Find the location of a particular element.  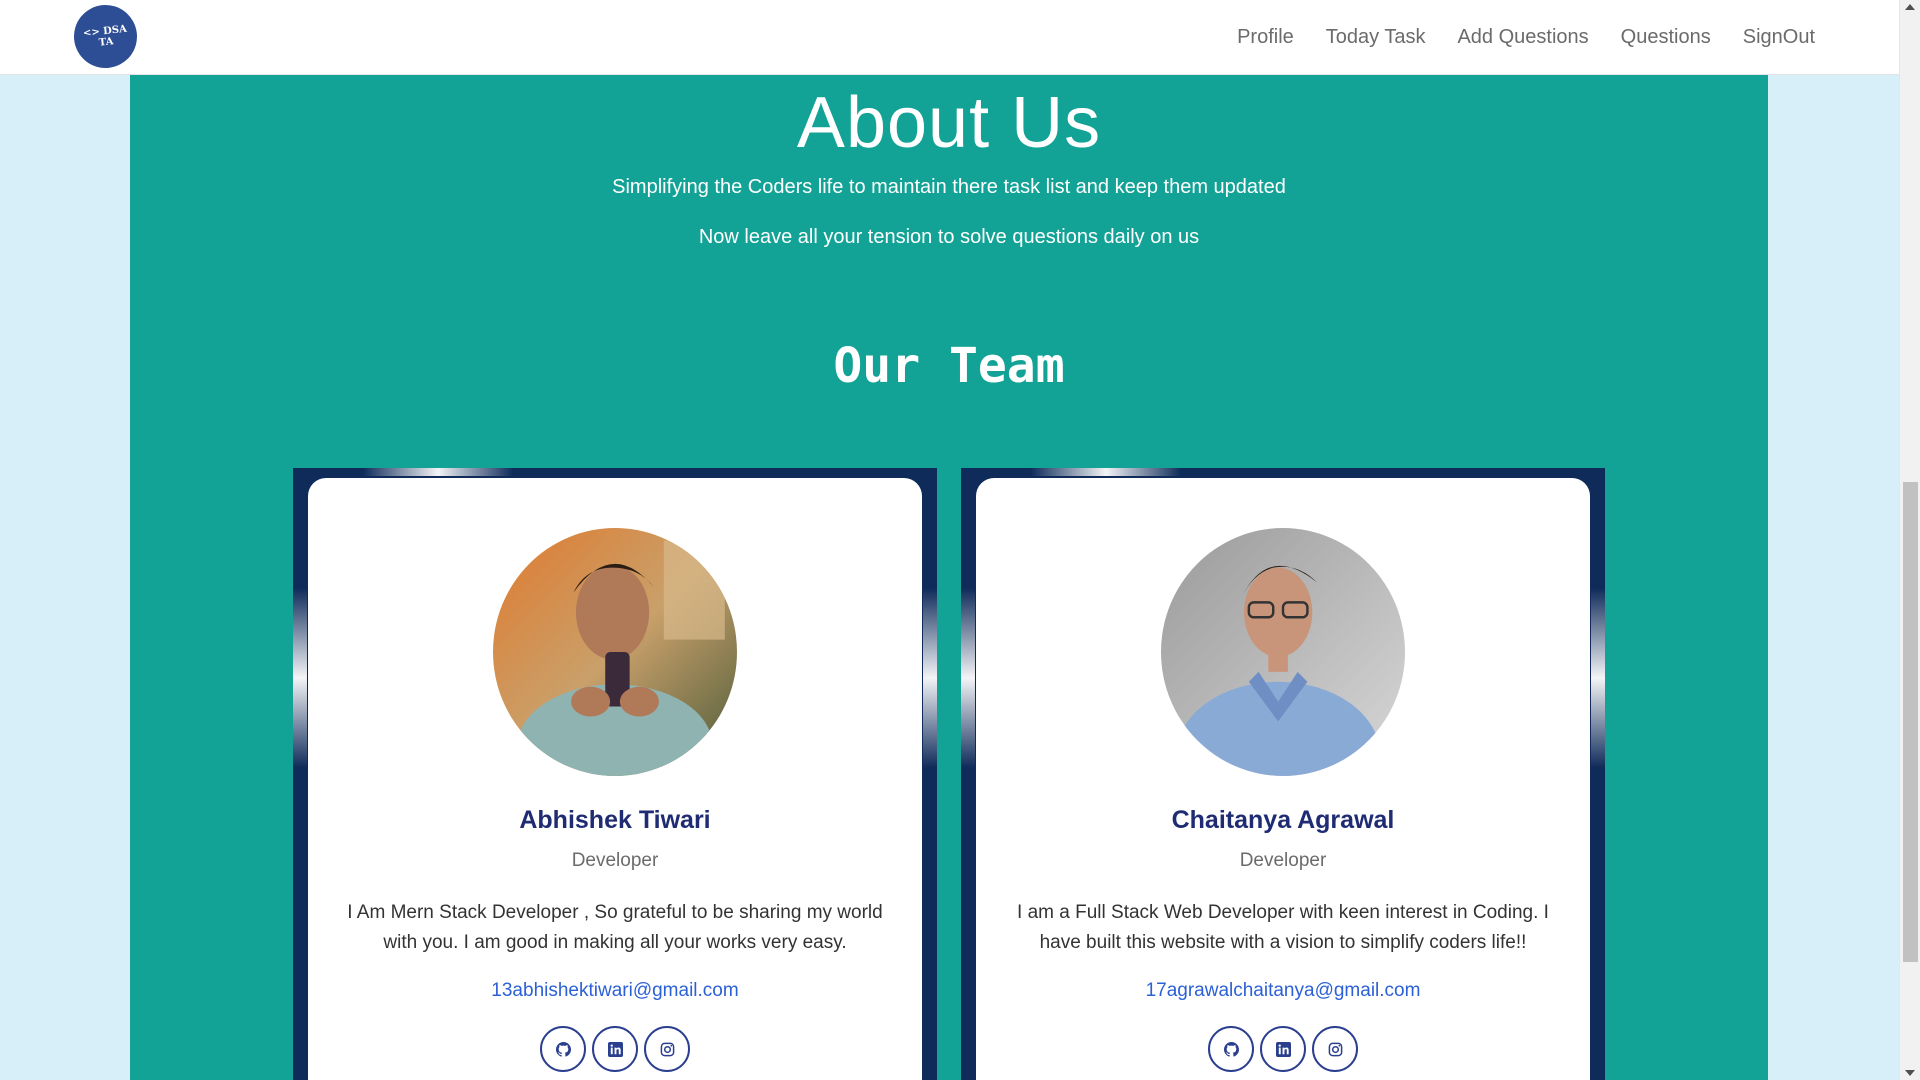

team-title: Our Team is located at coordinates (949, 366).